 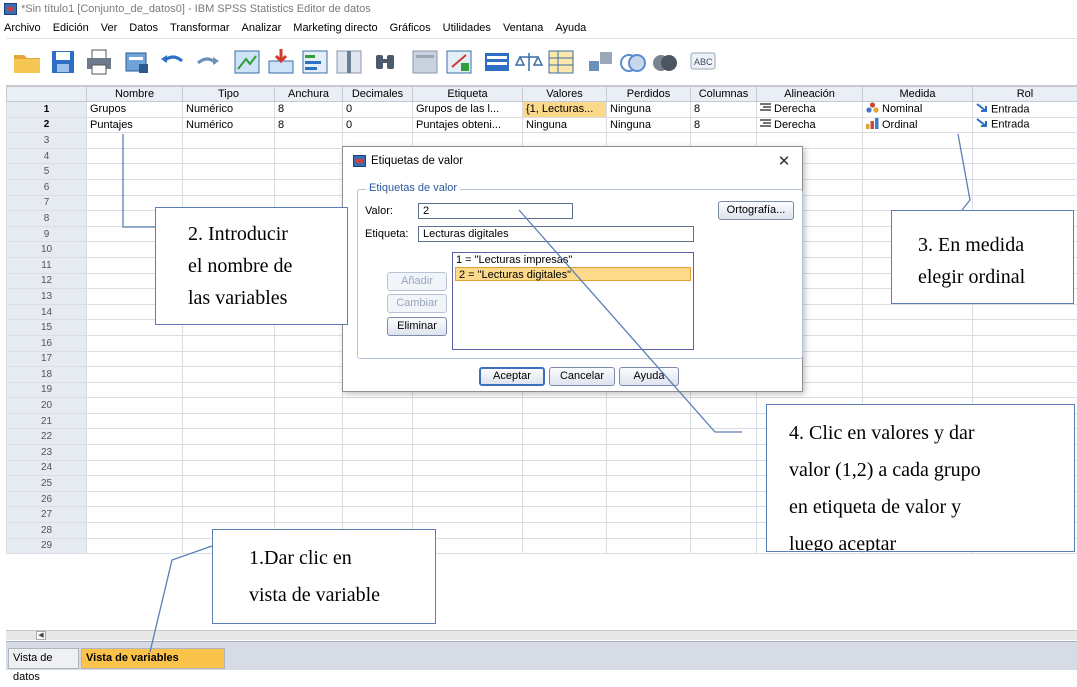 I want to click on etiqueta-input: Lecturas digitales, so click(x=556, y=234).